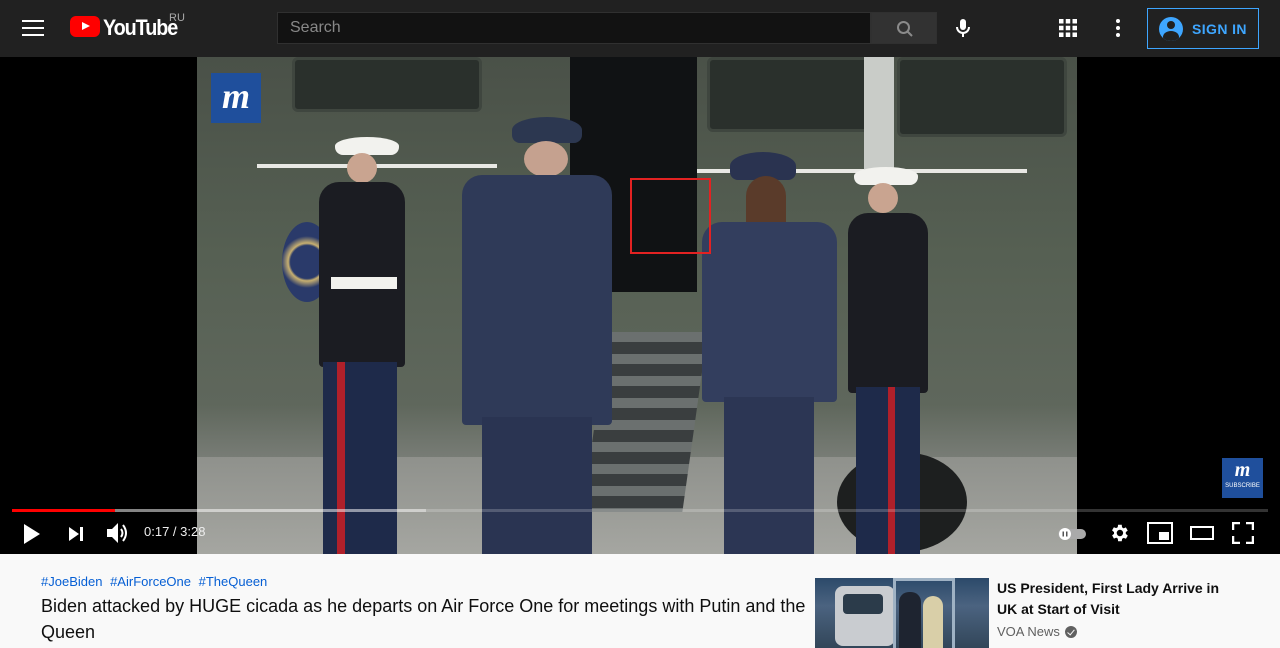 Image resolution: width=1280 pixels, height=648 pixels. I want to click on channel-name: VOA News, so click(1028, 631).